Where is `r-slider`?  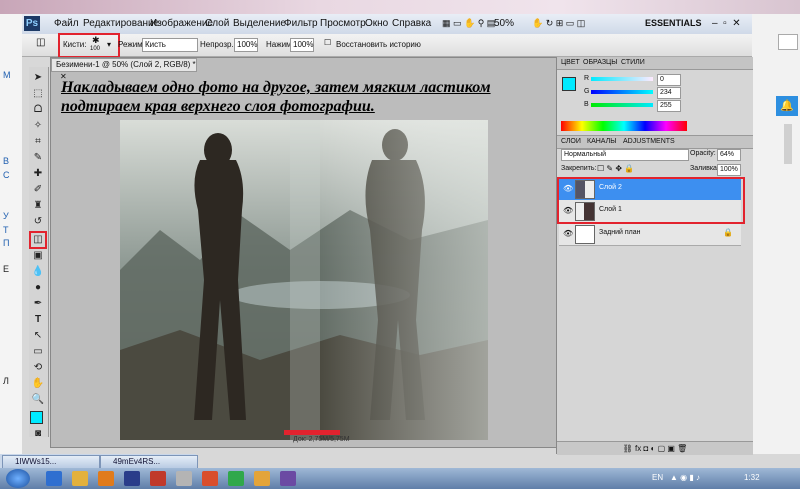
r-slider is located at coordinates (622, 79).